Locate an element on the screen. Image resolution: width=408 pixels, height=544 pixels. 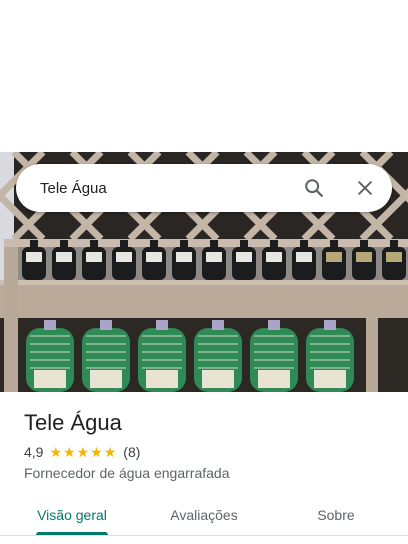
tabs-divider is located at coordinates (204, 535).